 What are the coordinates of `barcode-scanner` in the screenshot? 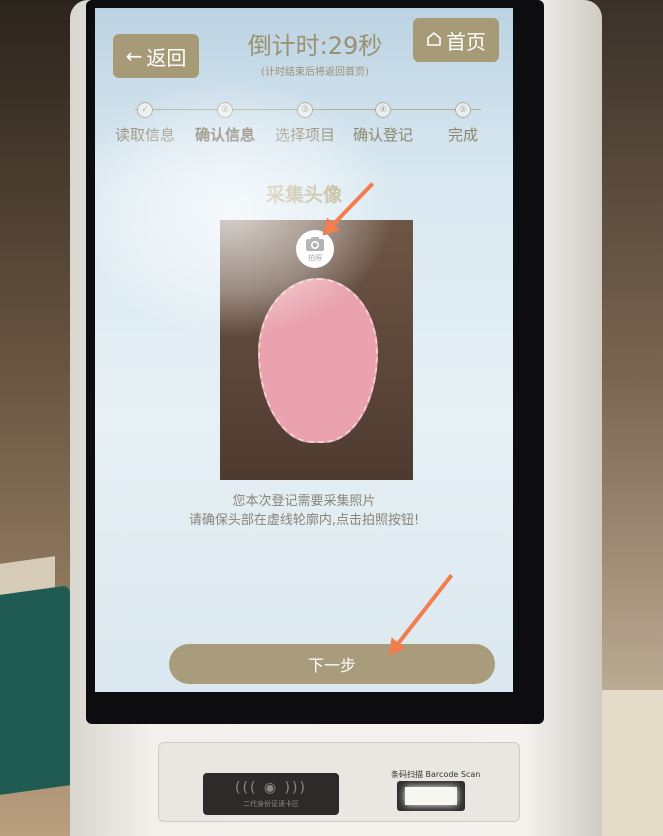 It's located at (431, 796).